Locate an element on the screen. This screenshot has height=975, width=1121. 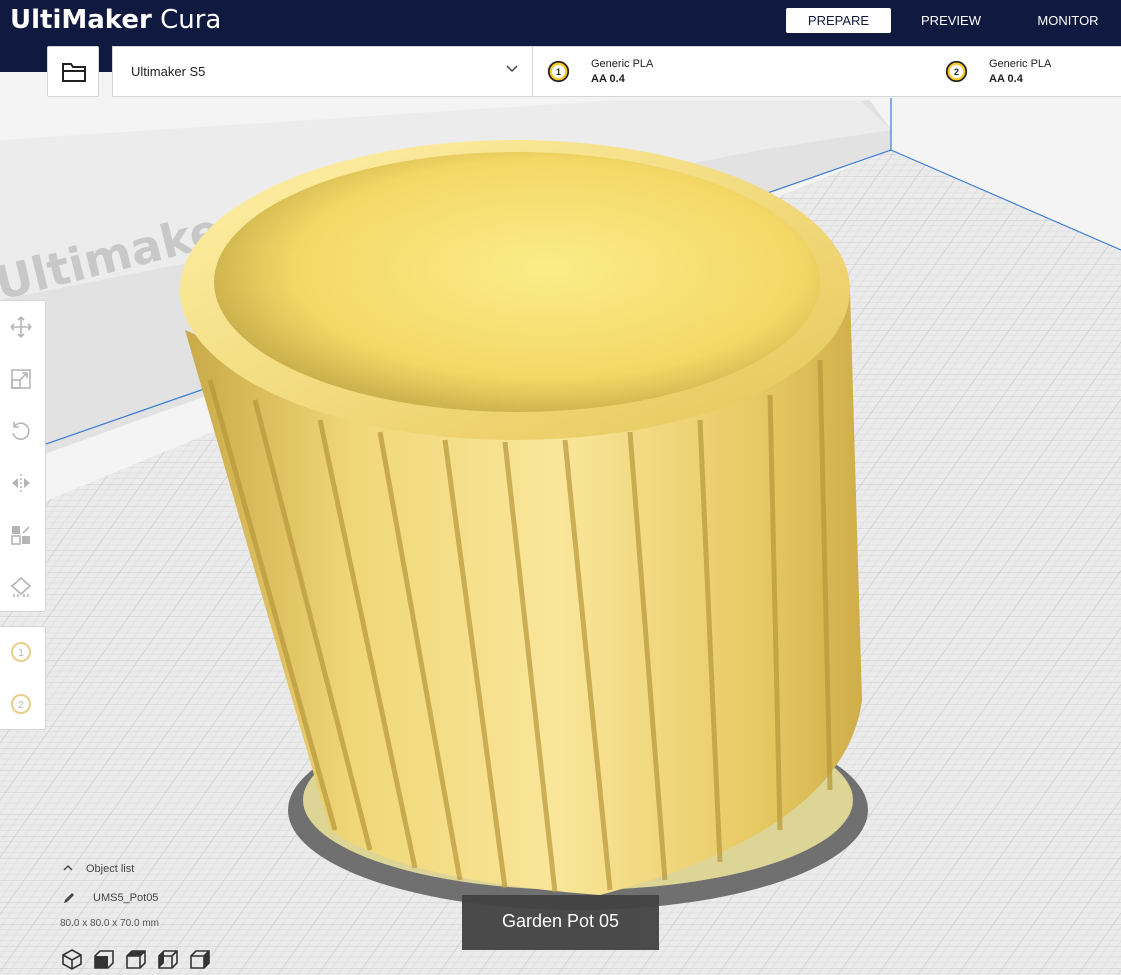
app-logo: UltiMaker Cura is located at coordinates (116, 20).